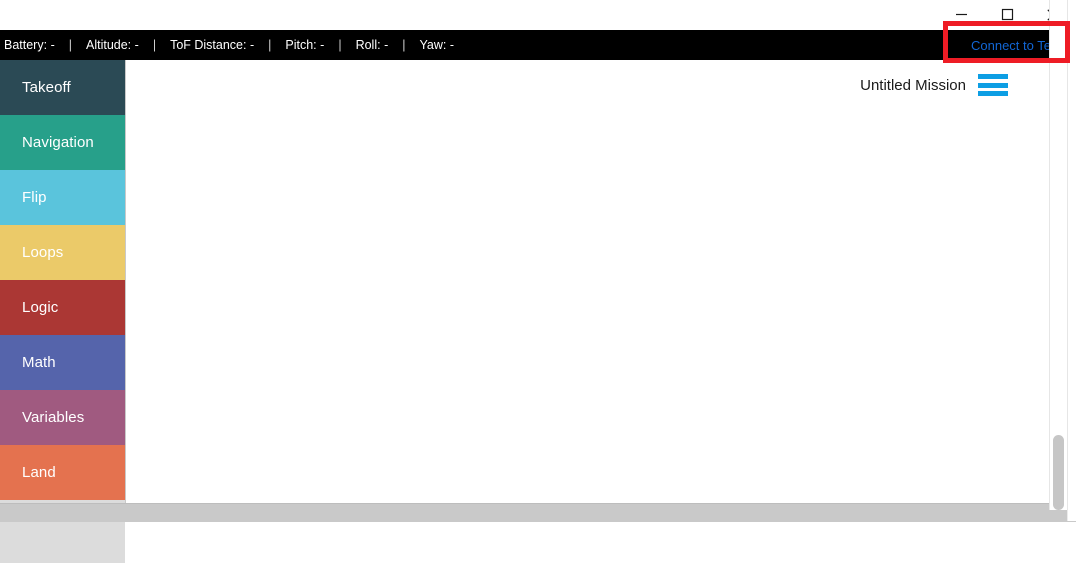 This screenshot has width=1076, height=563. I want to click on minimize-button, so click(961, 14).